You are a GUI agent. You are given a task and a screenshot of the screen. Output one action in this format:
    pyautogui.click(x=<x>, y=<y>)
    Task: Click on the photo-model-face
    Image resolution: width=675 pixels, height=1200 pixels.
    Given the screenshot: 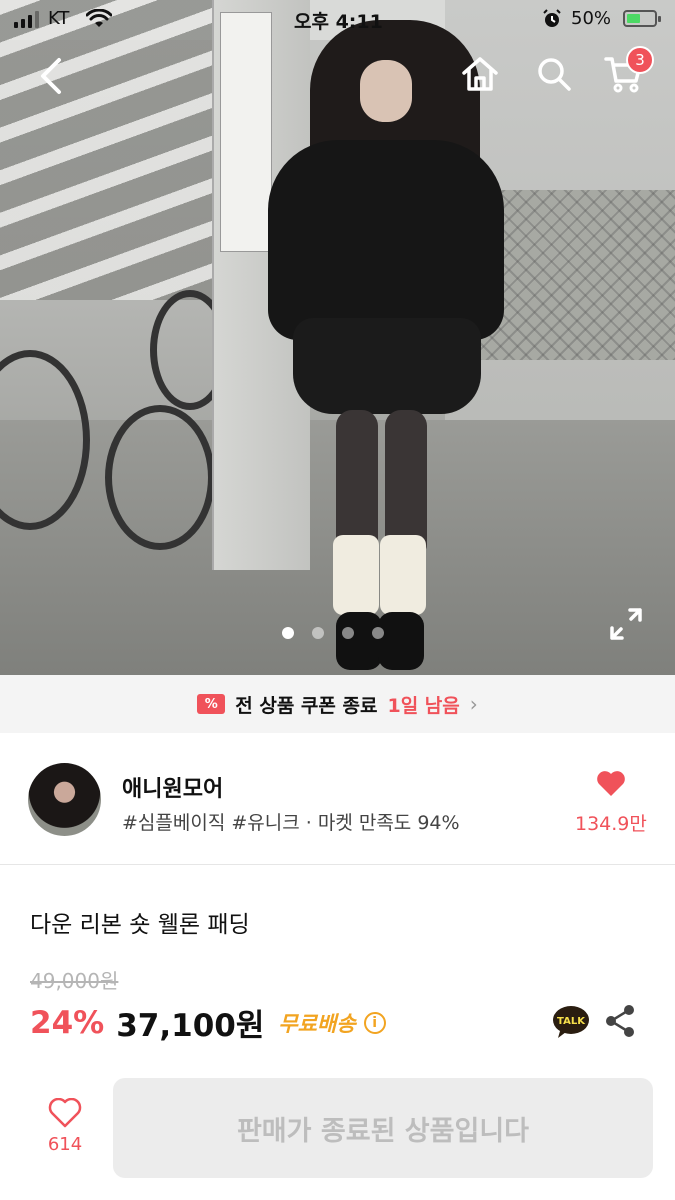 What is the action you would take?
    pyautogui.click(x=386, y=91)
    